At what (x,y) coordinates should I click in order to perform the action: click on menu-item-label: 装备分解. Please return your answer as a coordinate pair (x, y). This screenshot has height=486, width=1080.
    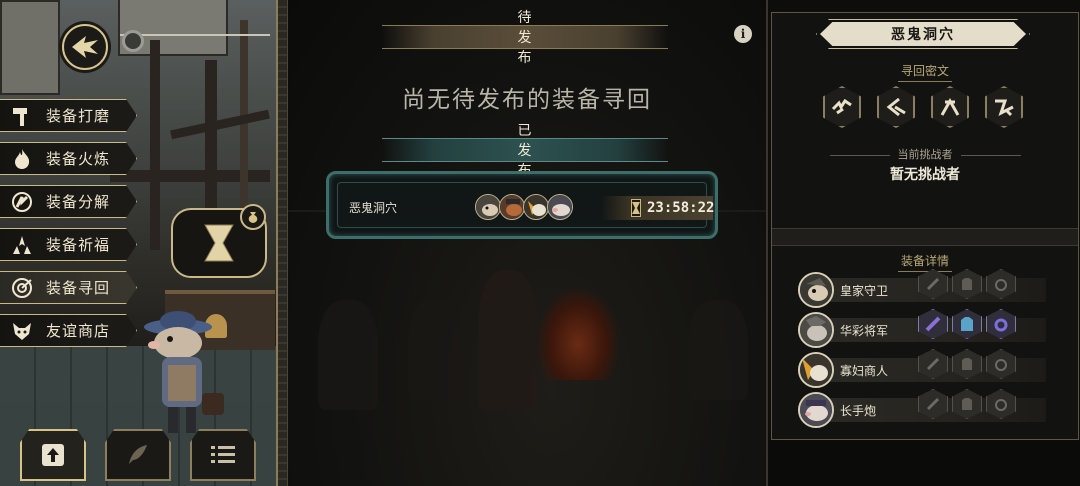
    Looking at the image, I should click on (78, 202).